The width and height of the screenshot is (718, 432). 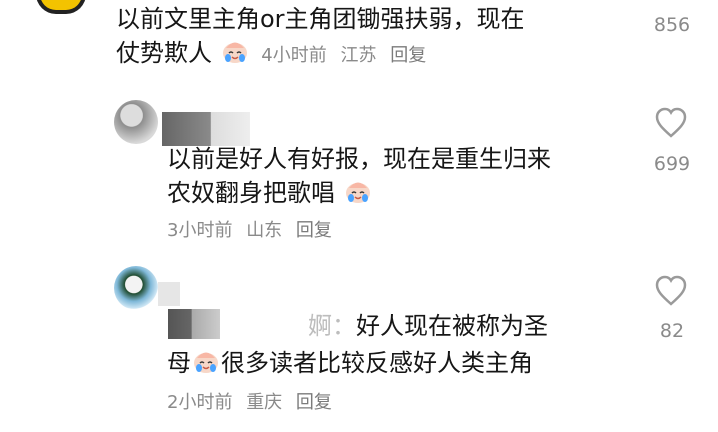 I want to click on comment-line: 仗势欺人 4小时前 江苏 回复, so click(x=320, y=55).